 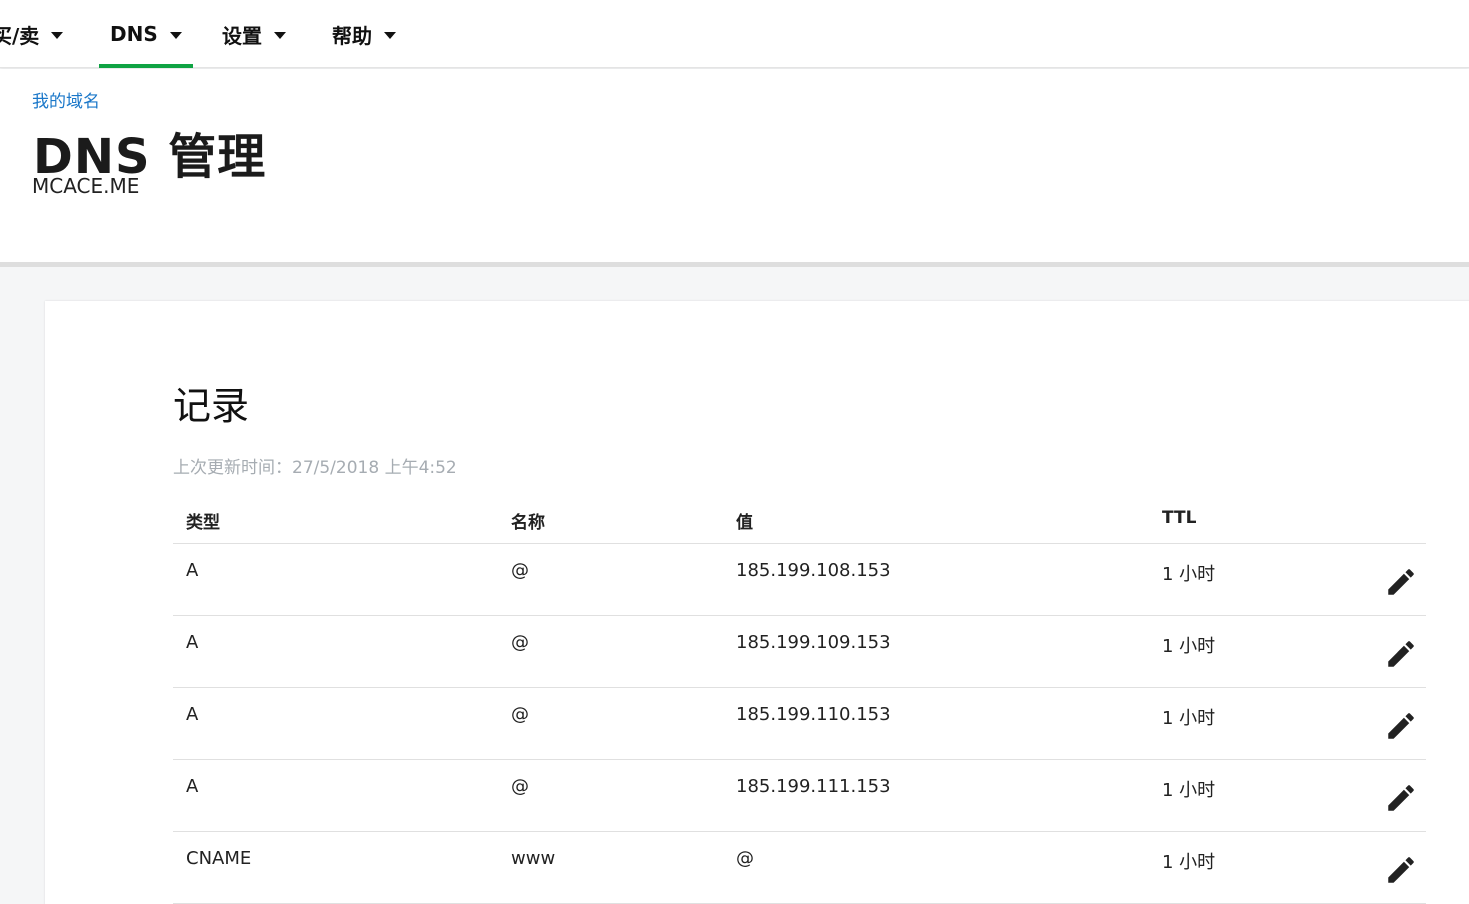 What do you see at coordinates (744, 523) in the screenshot?
I see `column-header-value: 值` at bounding box center [744, 523].